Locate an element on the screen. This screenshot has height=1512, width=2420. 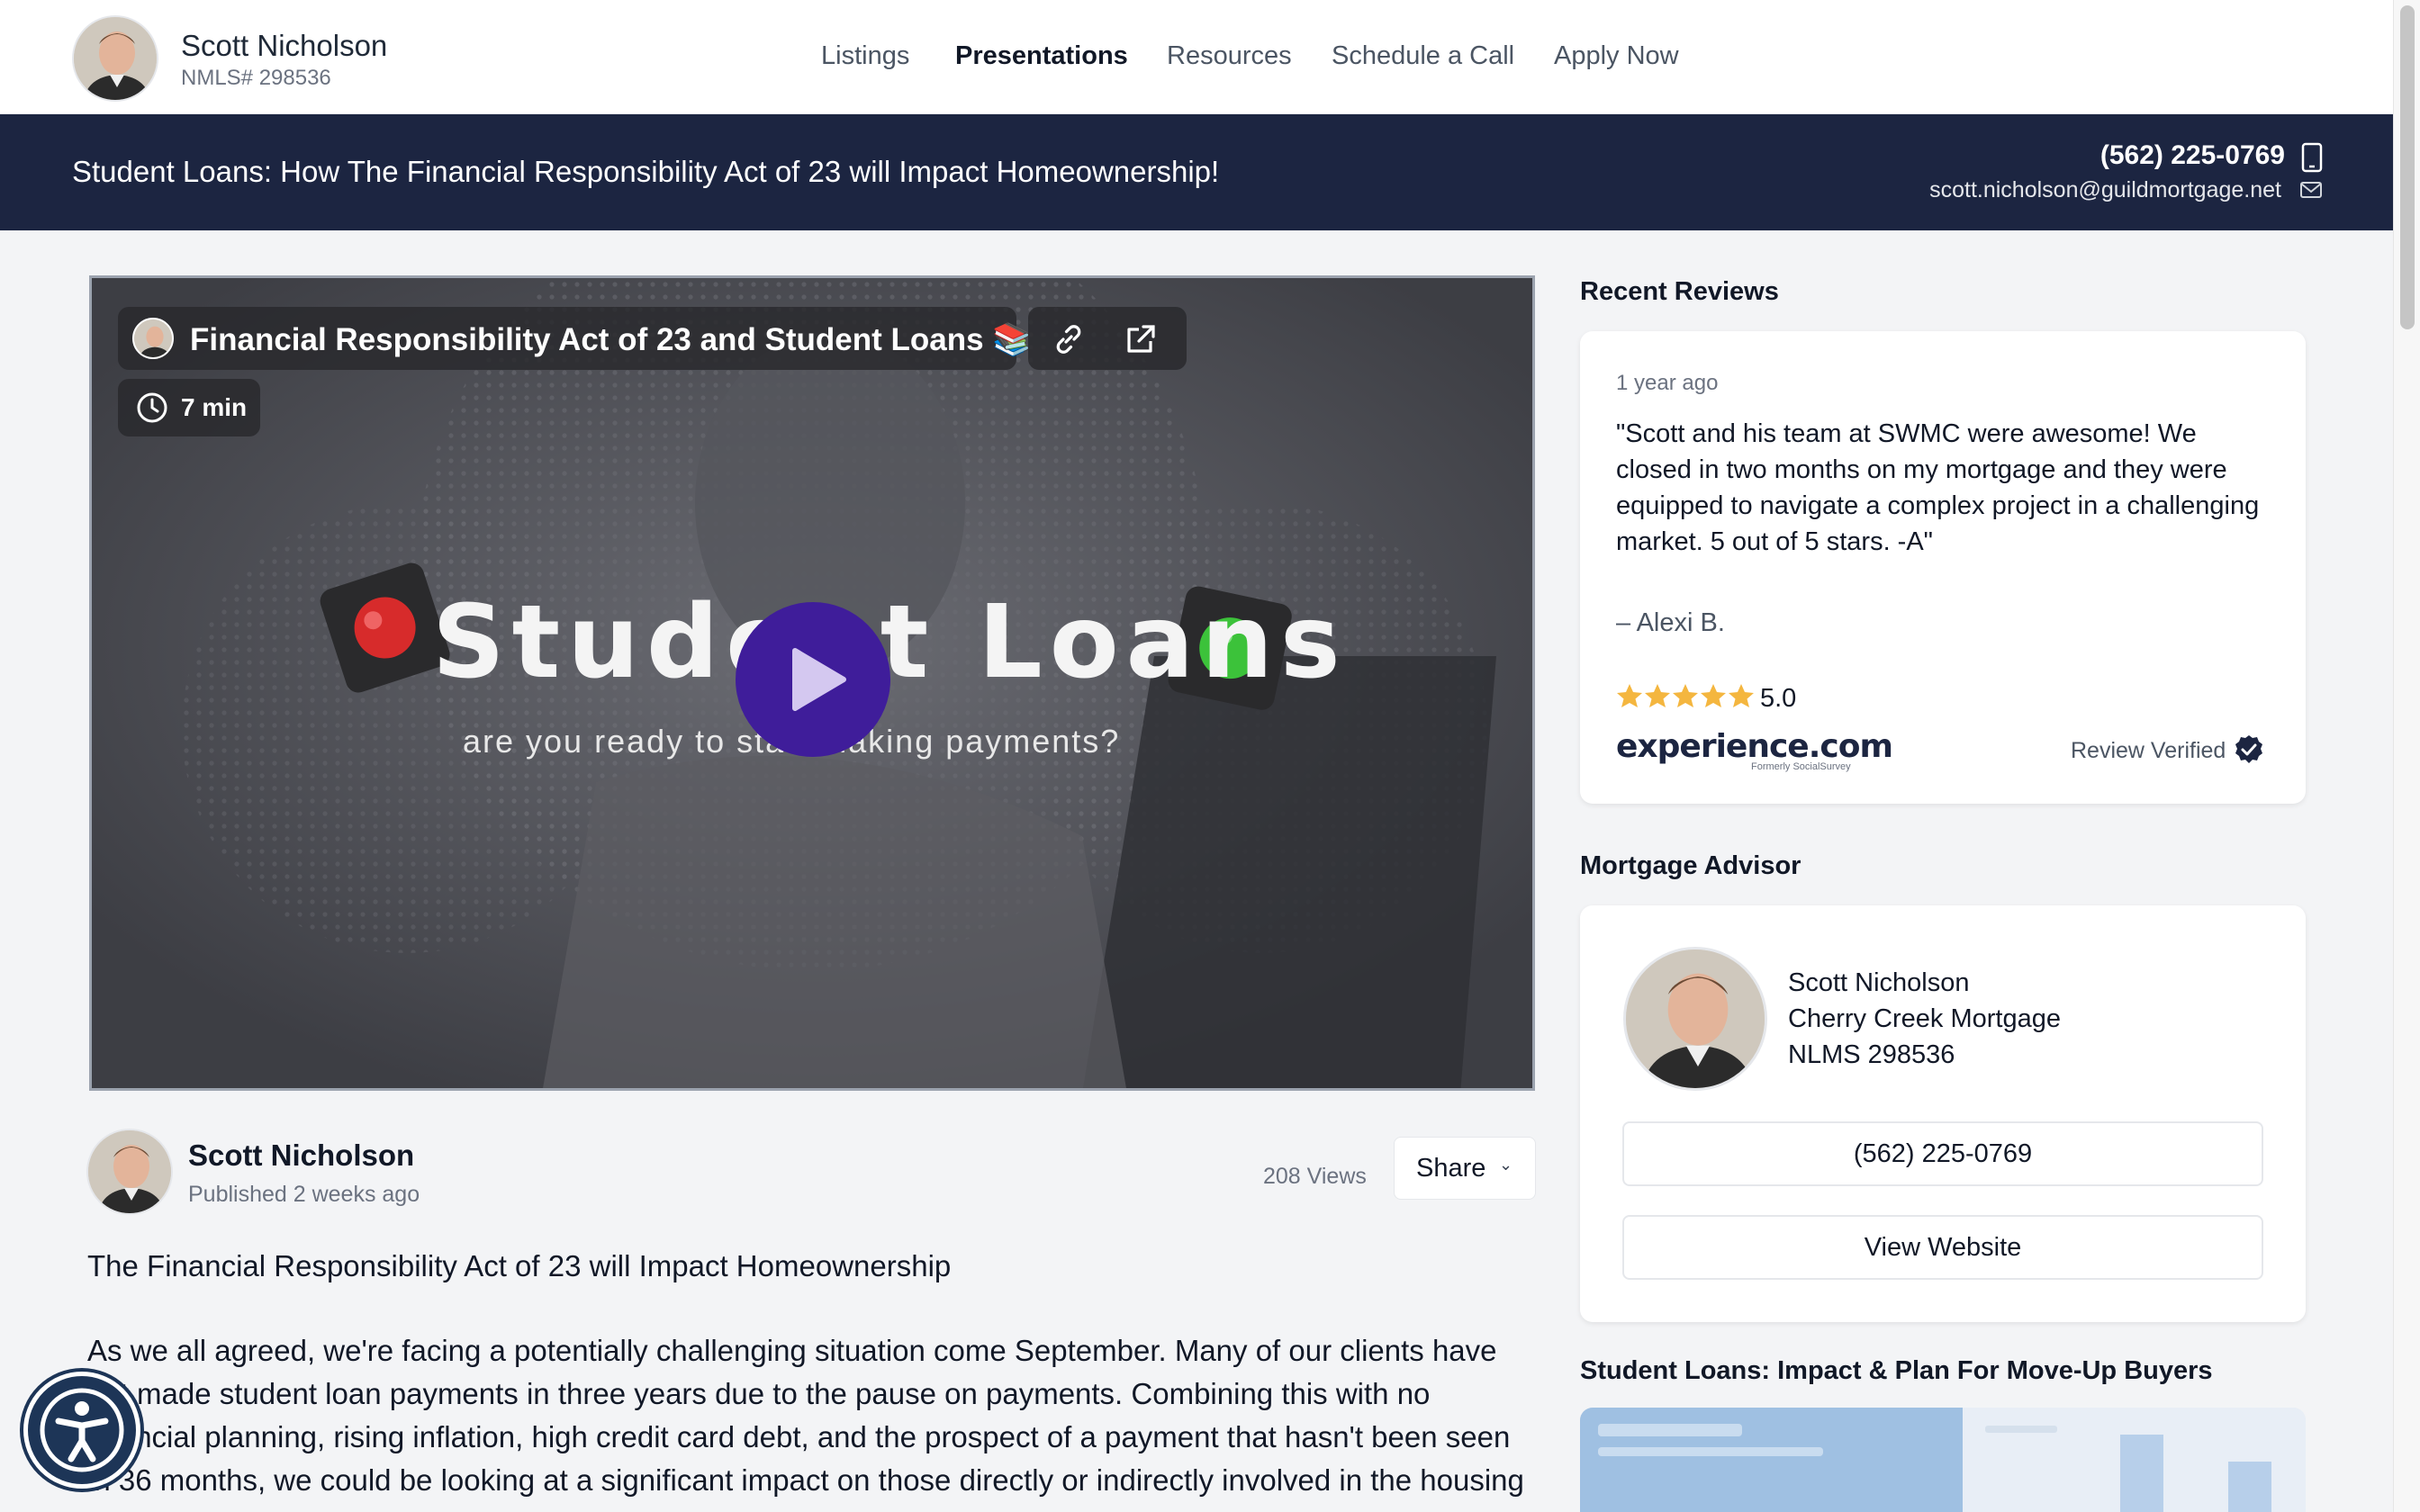
advisor-name: Scott Nicholson is located at coordinates (1879, 983).